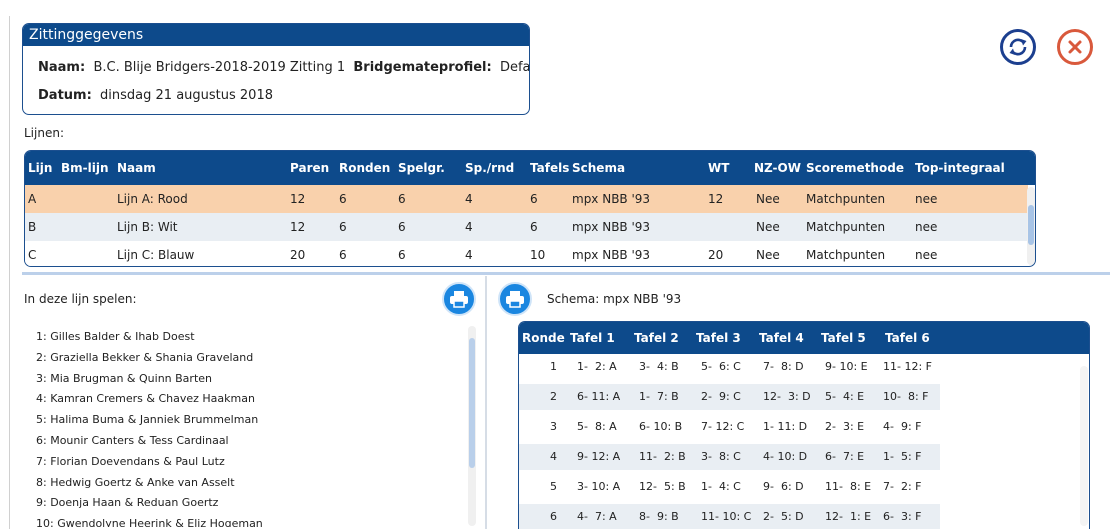  What do you see at coordinates (136, 168) in the screenshot?
I see `col-naam: Naam` at bounding box center [136, 168].